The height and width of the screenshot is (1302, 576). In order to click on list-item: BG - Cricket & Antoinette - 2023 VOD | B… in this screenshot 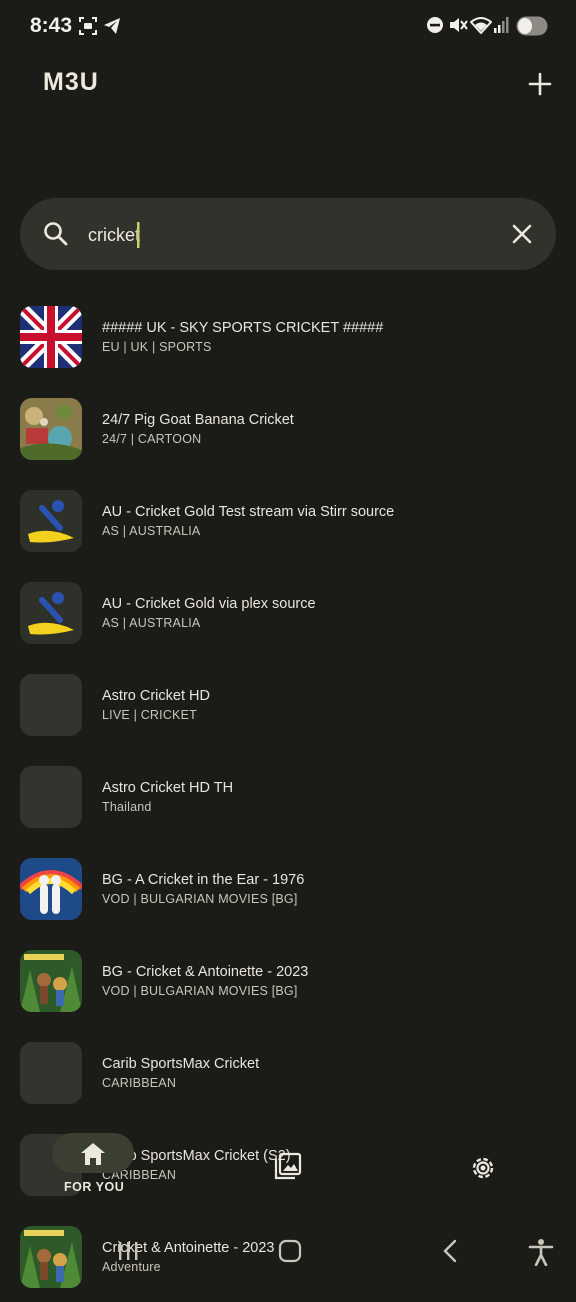, I will do `click(288, 980)`.